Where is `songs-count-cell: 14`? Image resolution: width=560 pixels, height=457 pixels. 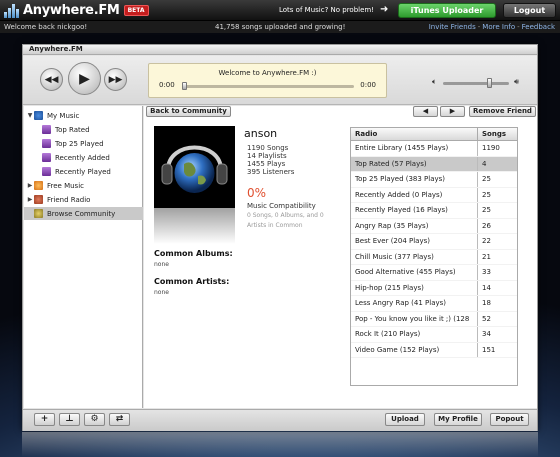 songs-count-cell: 14 is located at coordinates (486, 287).